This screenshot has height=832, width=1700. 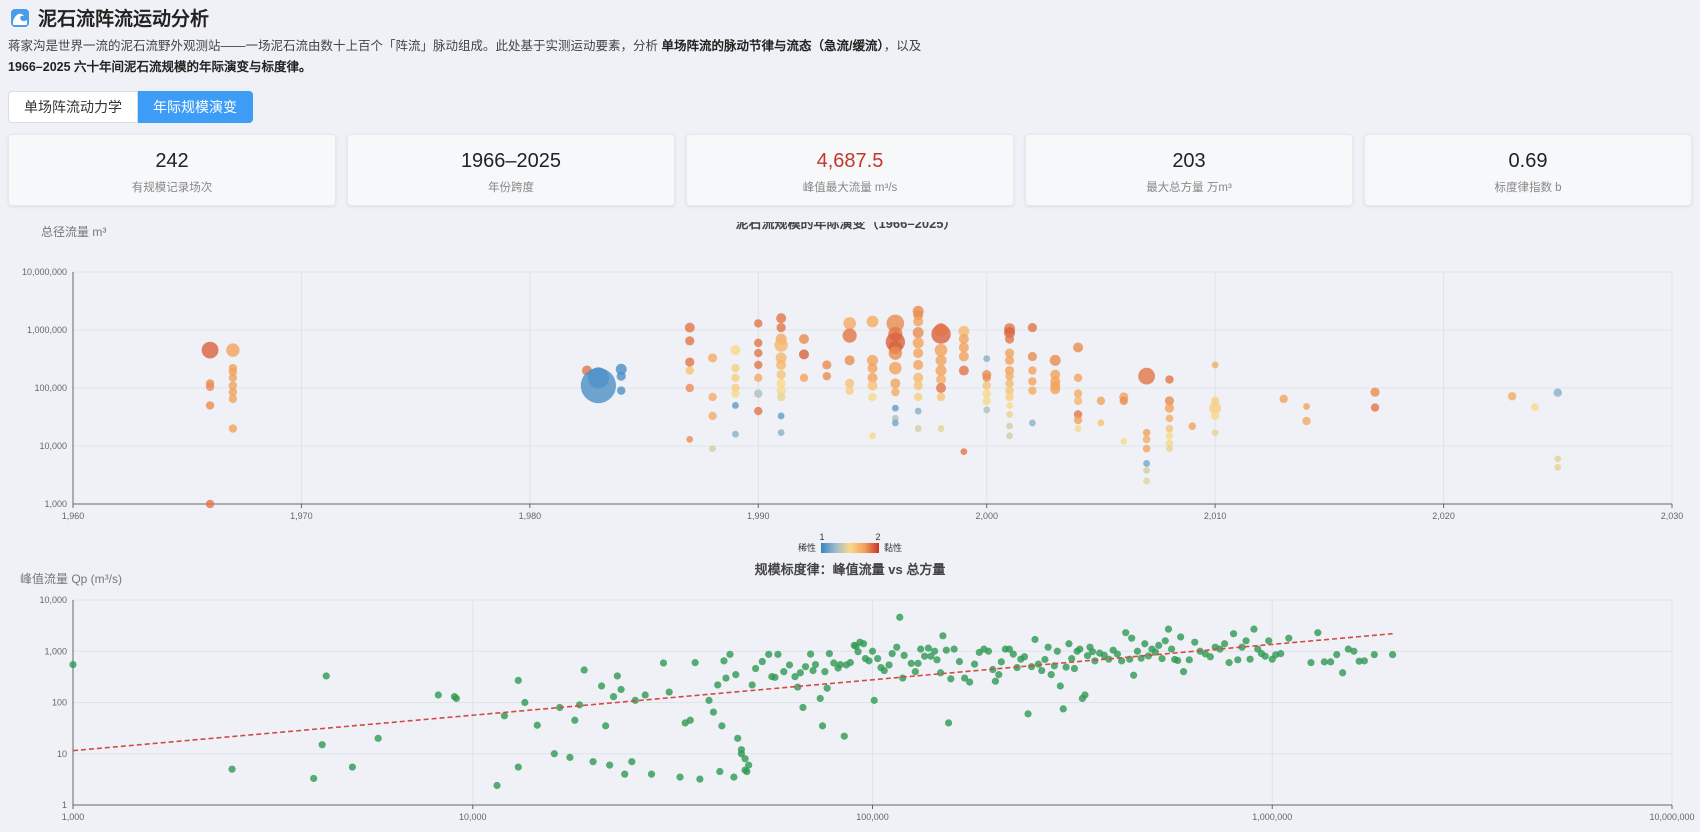 I want to click on x-tick-label: 100,000, so click(x=872, y=817).